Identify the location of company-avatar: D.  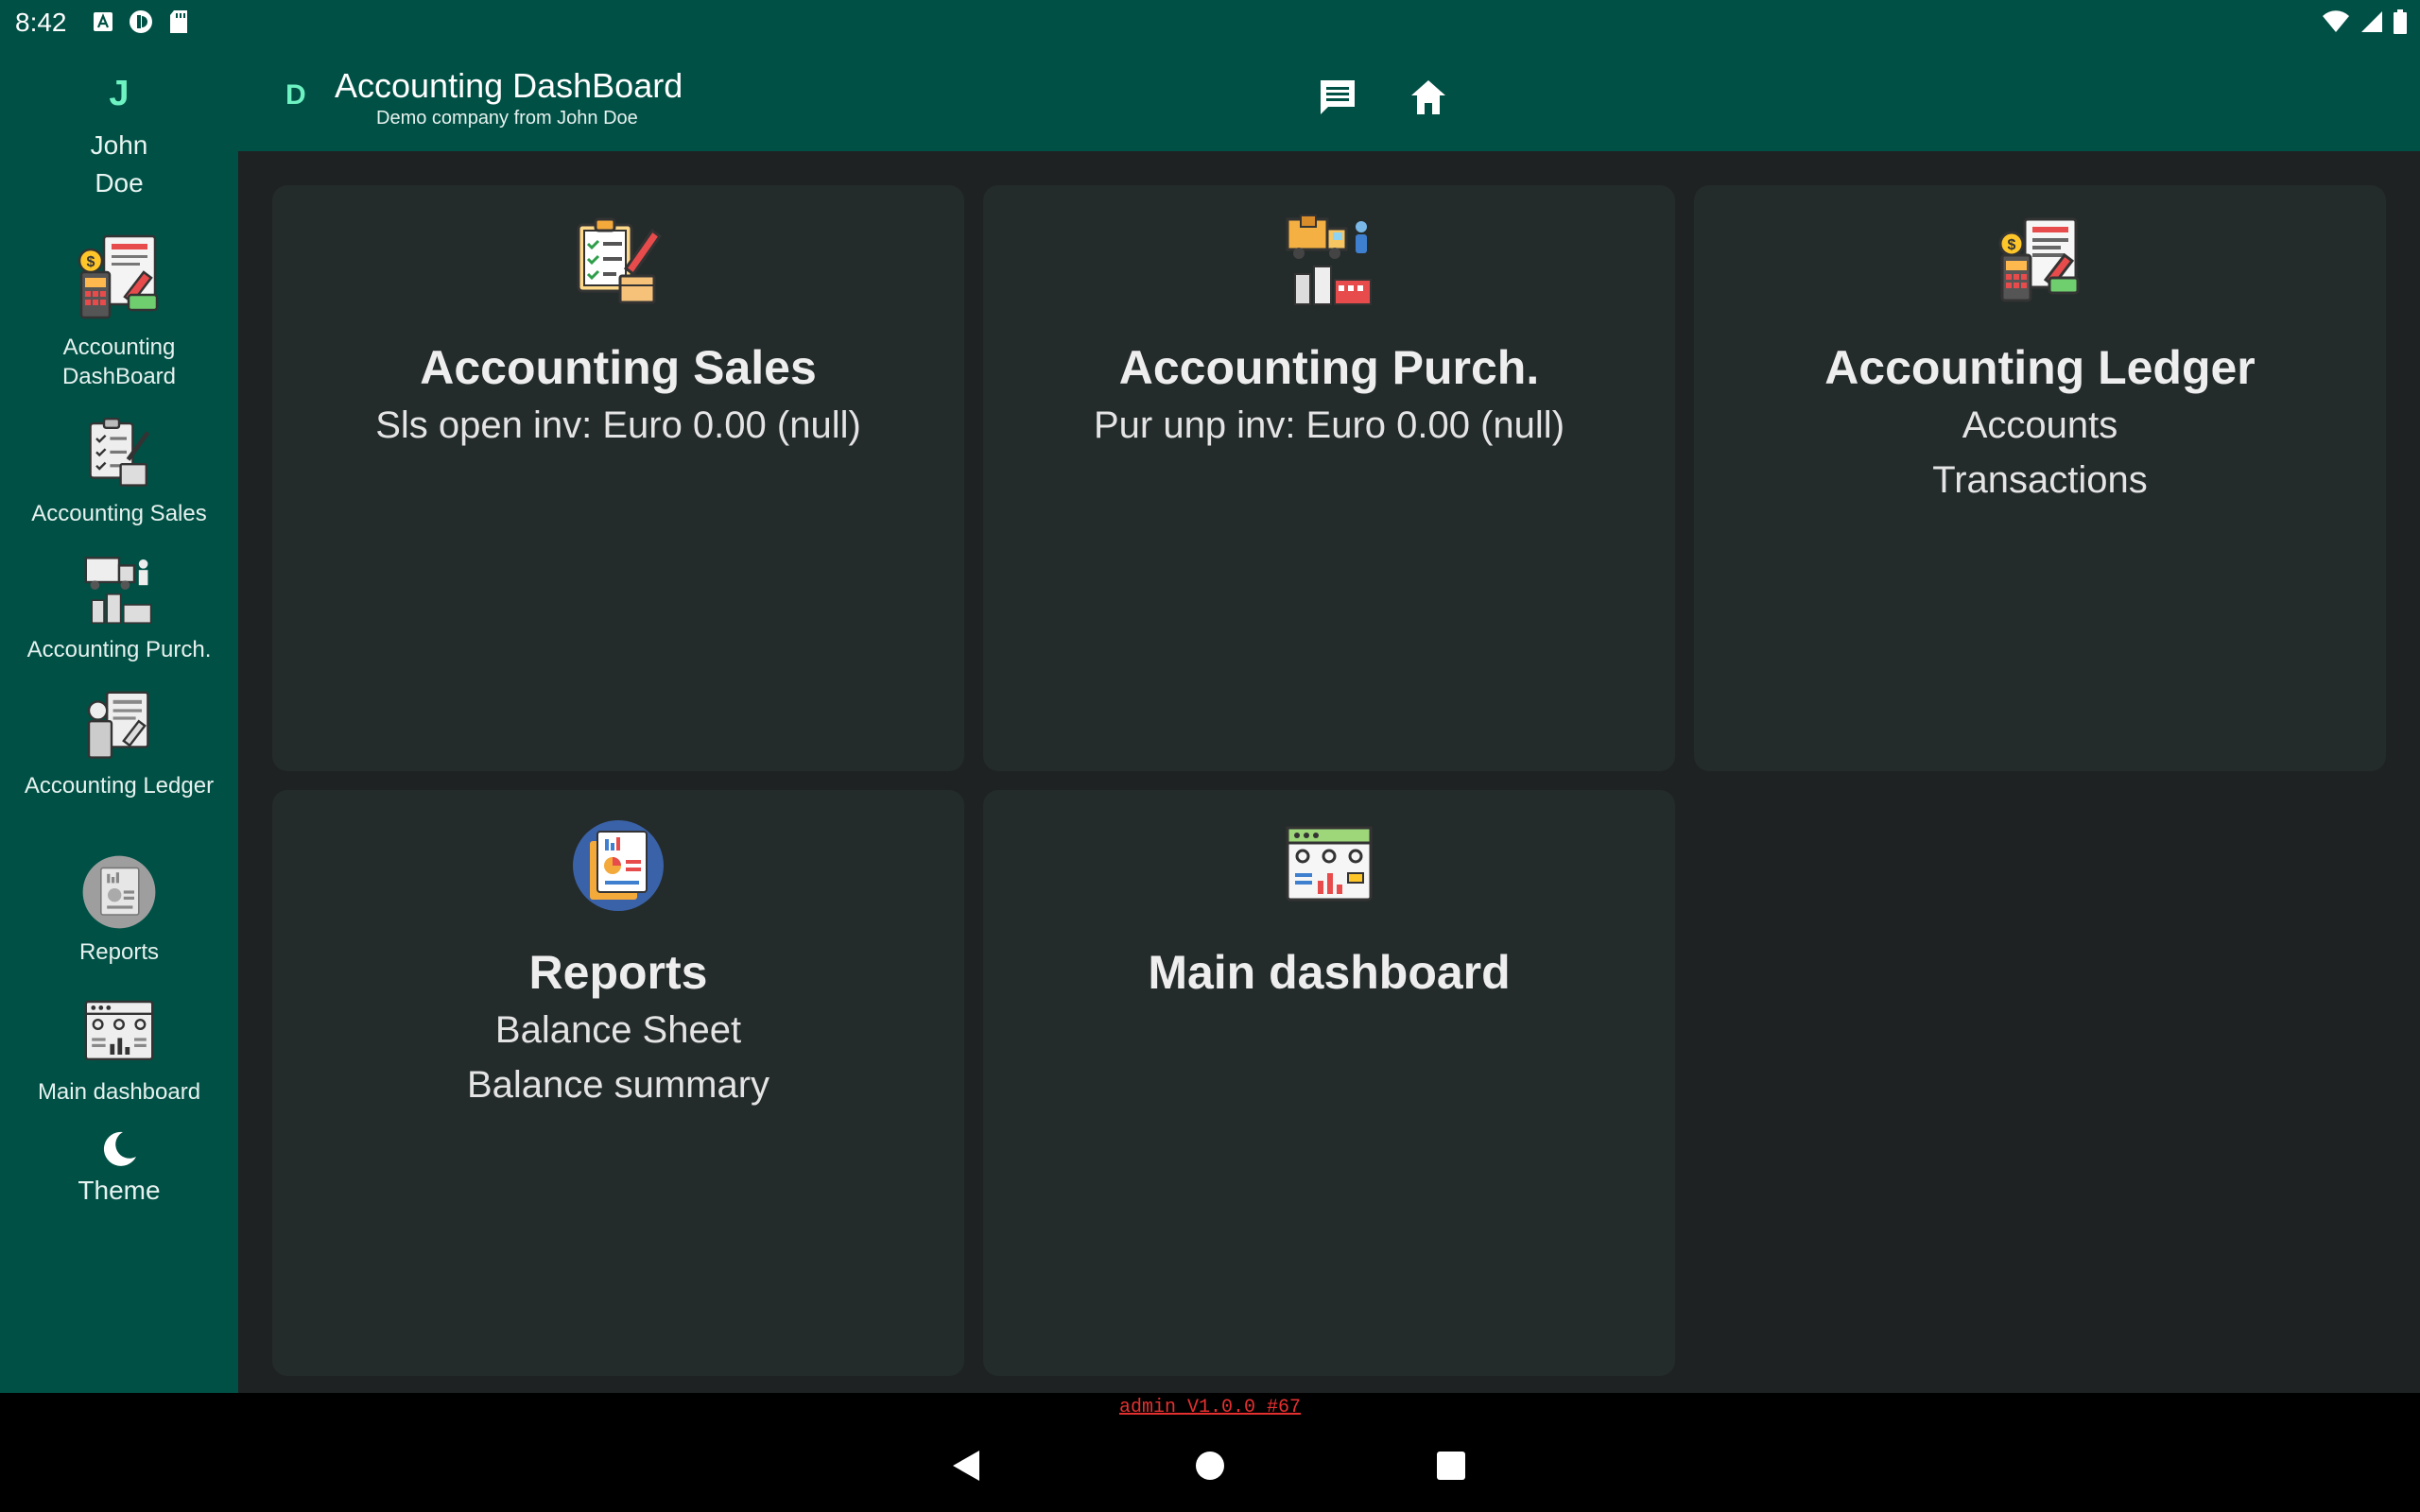
(295, 95).